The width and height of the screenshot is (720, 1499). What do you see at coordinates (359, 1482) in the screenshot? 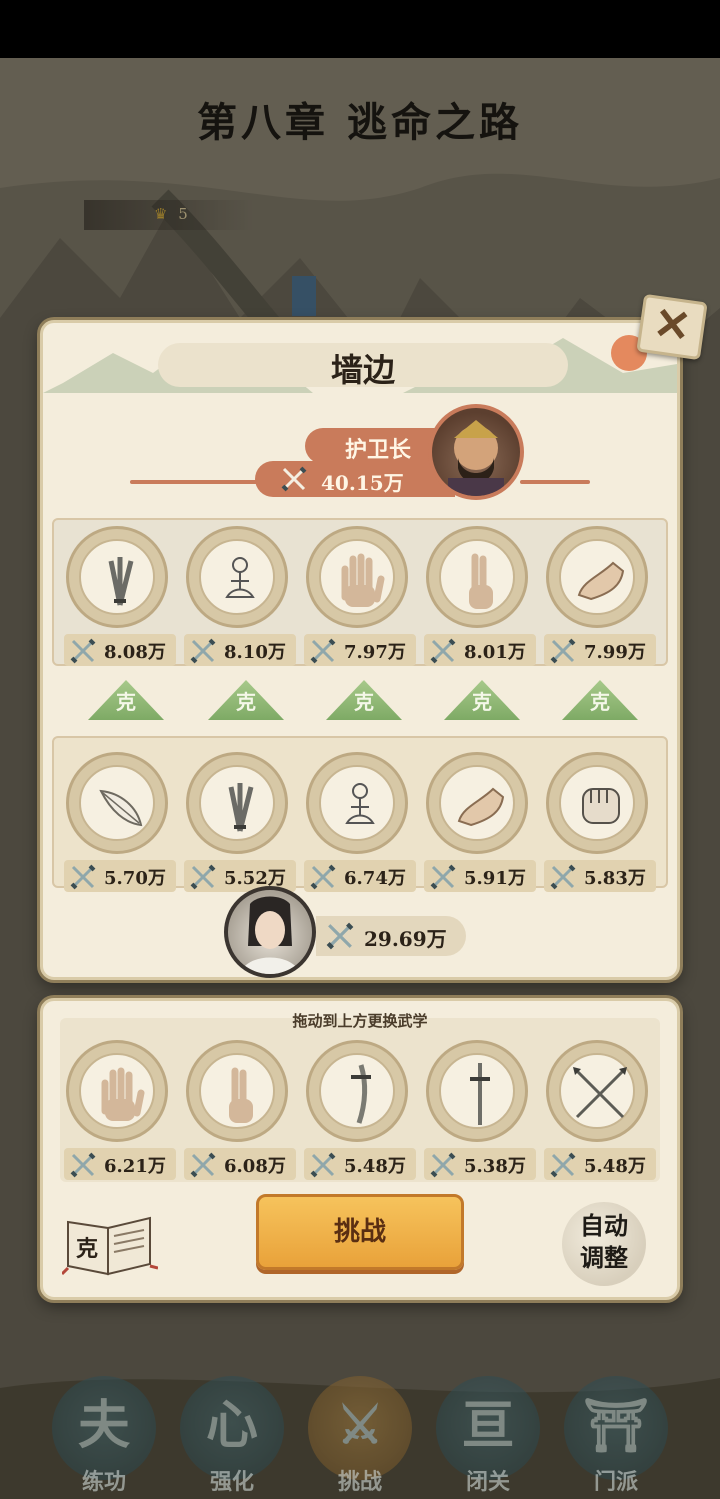
I see `nav-label: 挑战` at bounding box center [359, 1482].